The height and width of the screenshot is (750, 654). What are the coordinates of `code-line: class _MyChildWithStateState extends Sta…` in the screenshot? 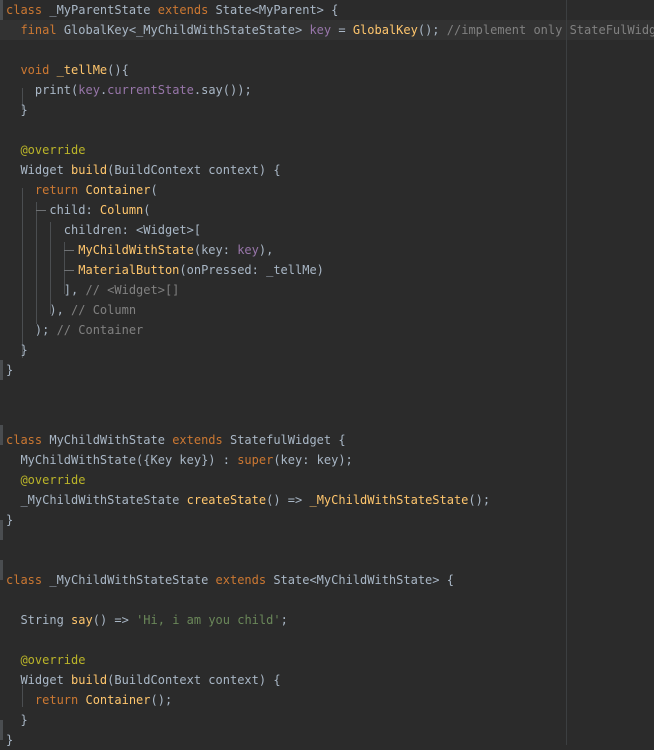 It's located at (230, 580).